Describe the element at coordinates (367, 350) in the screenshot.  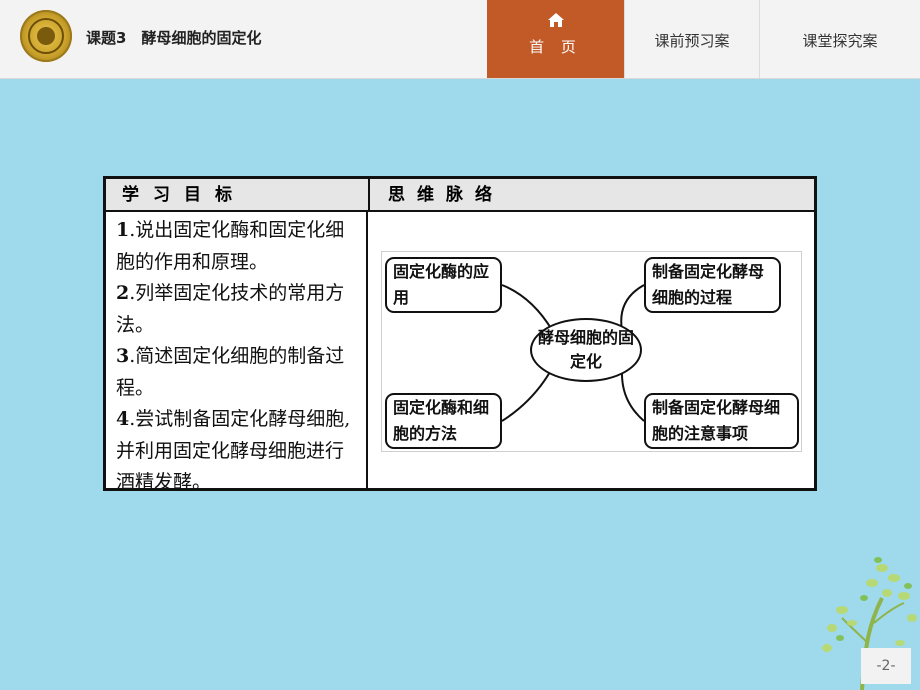
I see `column-divider` at that location.